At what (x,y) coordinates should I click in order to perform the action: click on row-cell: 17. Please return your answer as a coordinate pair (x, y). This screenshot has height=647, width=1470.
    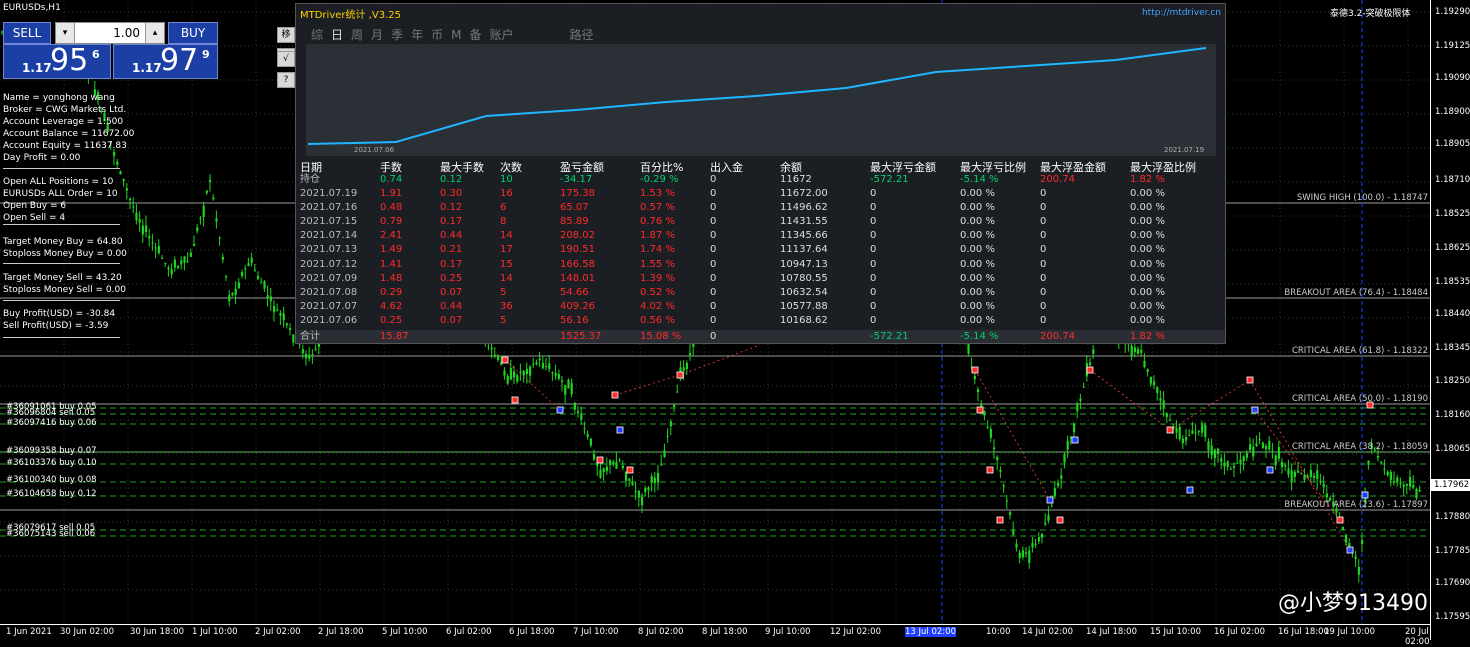
    Looking at the image, I should click on (506, 250).